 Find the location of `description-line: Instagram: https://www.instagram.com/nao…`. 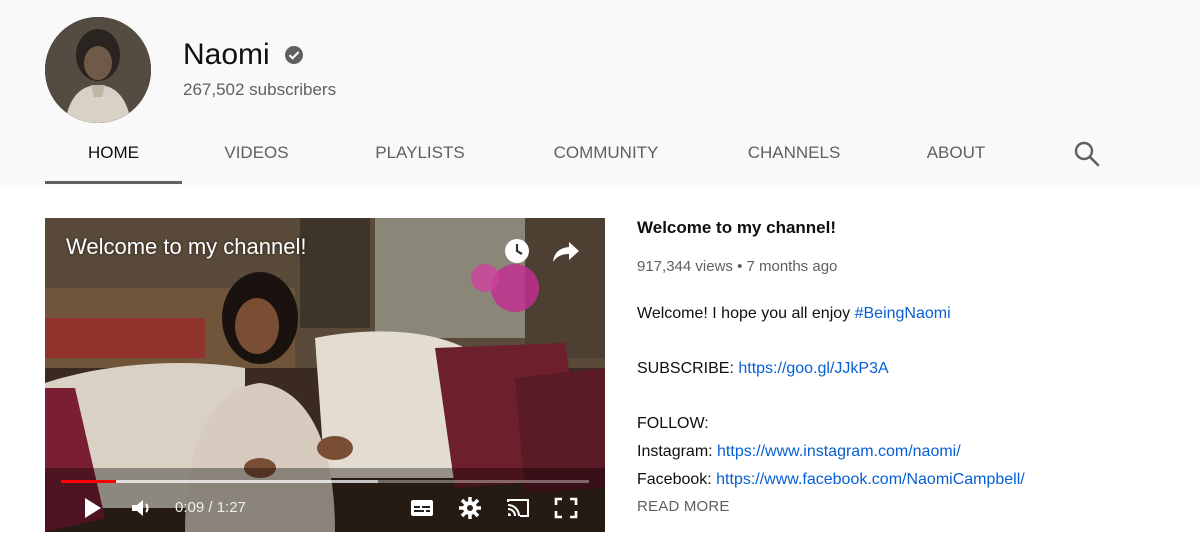

description-line: Instagram: https://www.instagram.com/nao… is located at coordinates (897, 452).